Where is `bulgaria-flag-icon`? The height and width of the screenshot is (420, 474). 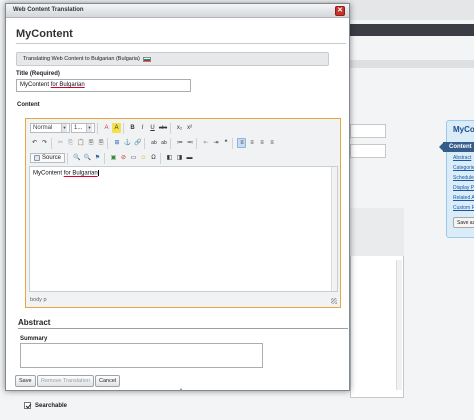
bulgaria-flag-icon is located at coordinates (146, 59).